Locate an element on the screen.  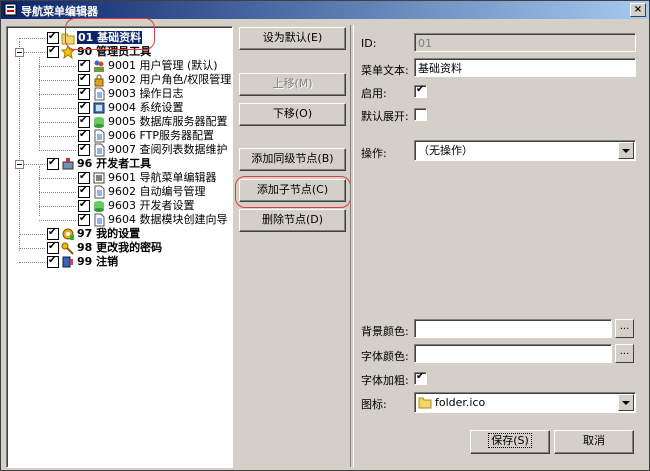
action-select: （无操作） is located at coordinates (525, 150).